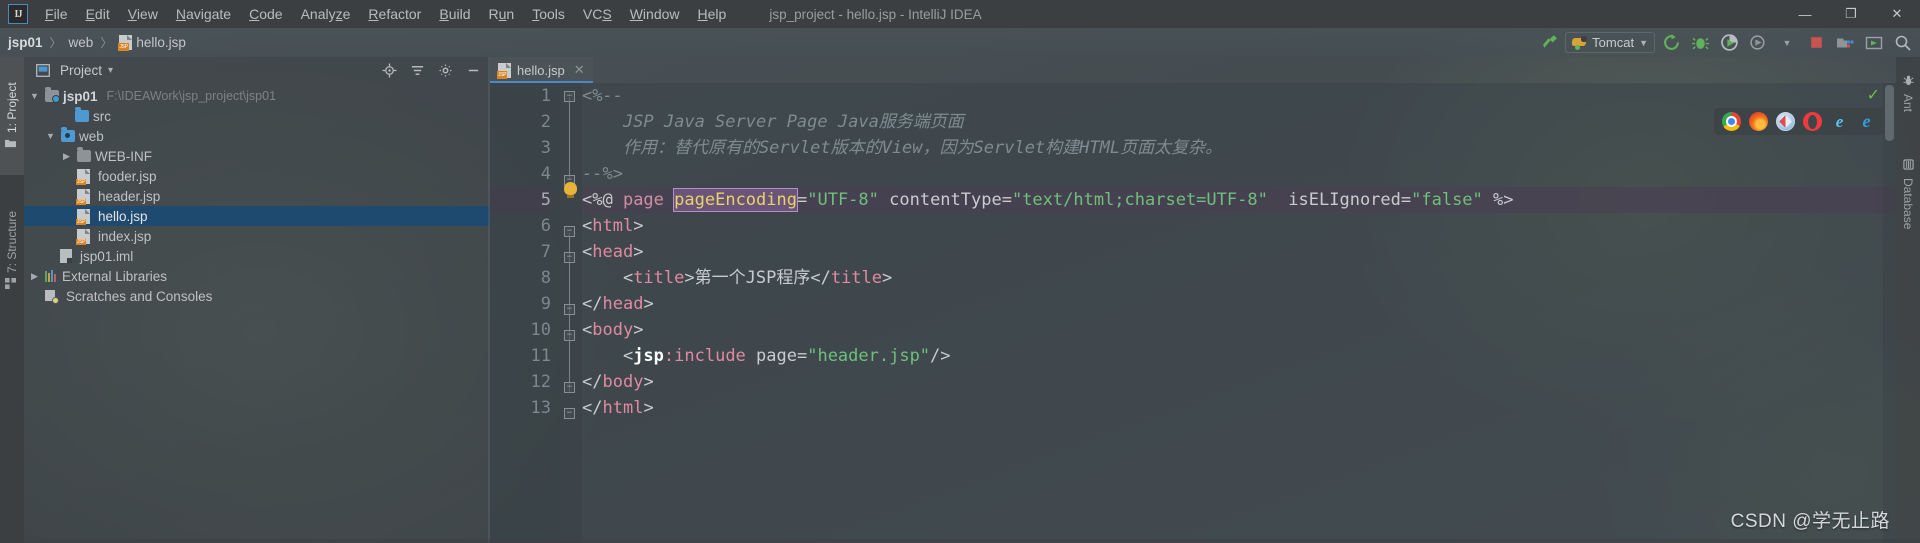 The width and height of the screenshot is (1920, 543). Describe the element at coordinates (56, 14) in the screenshot. I see `menu-file: FFileile` at that location.